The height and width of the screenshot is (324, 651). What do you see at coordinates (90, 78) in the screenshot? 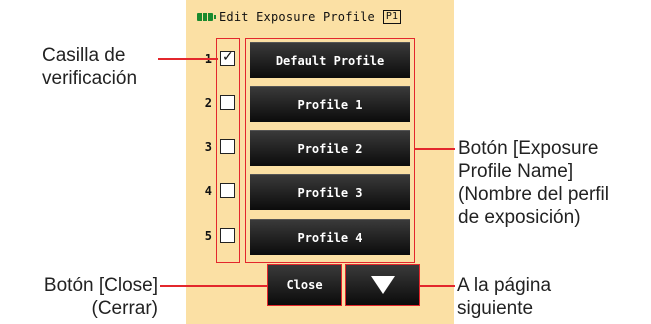
I see `annotation-text: verificación` at bounding box center [90, 78].